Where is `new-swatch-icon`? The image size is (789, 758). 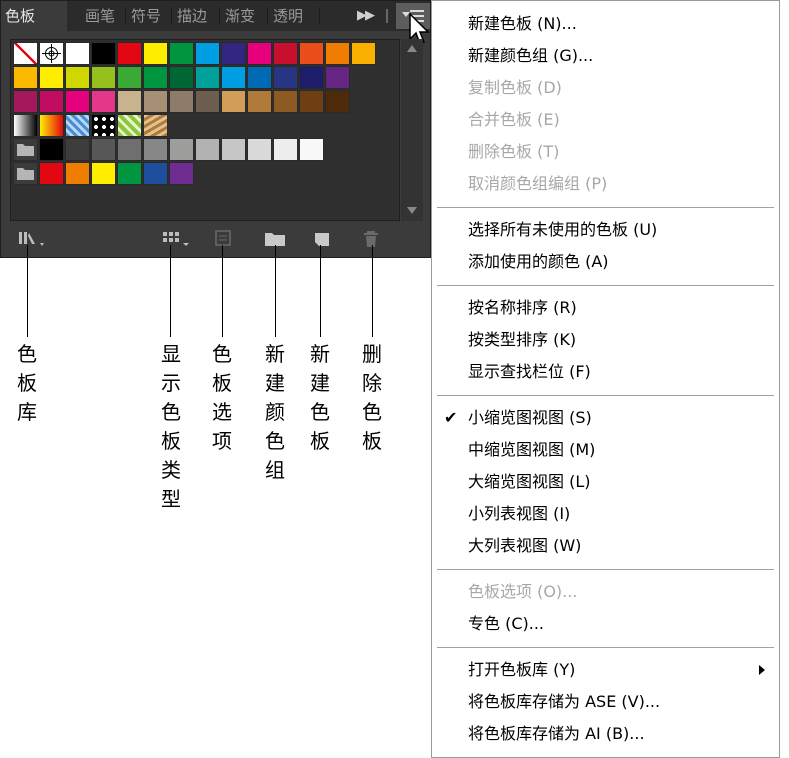 new-swatch-icon is located at coordinates (322, 239).